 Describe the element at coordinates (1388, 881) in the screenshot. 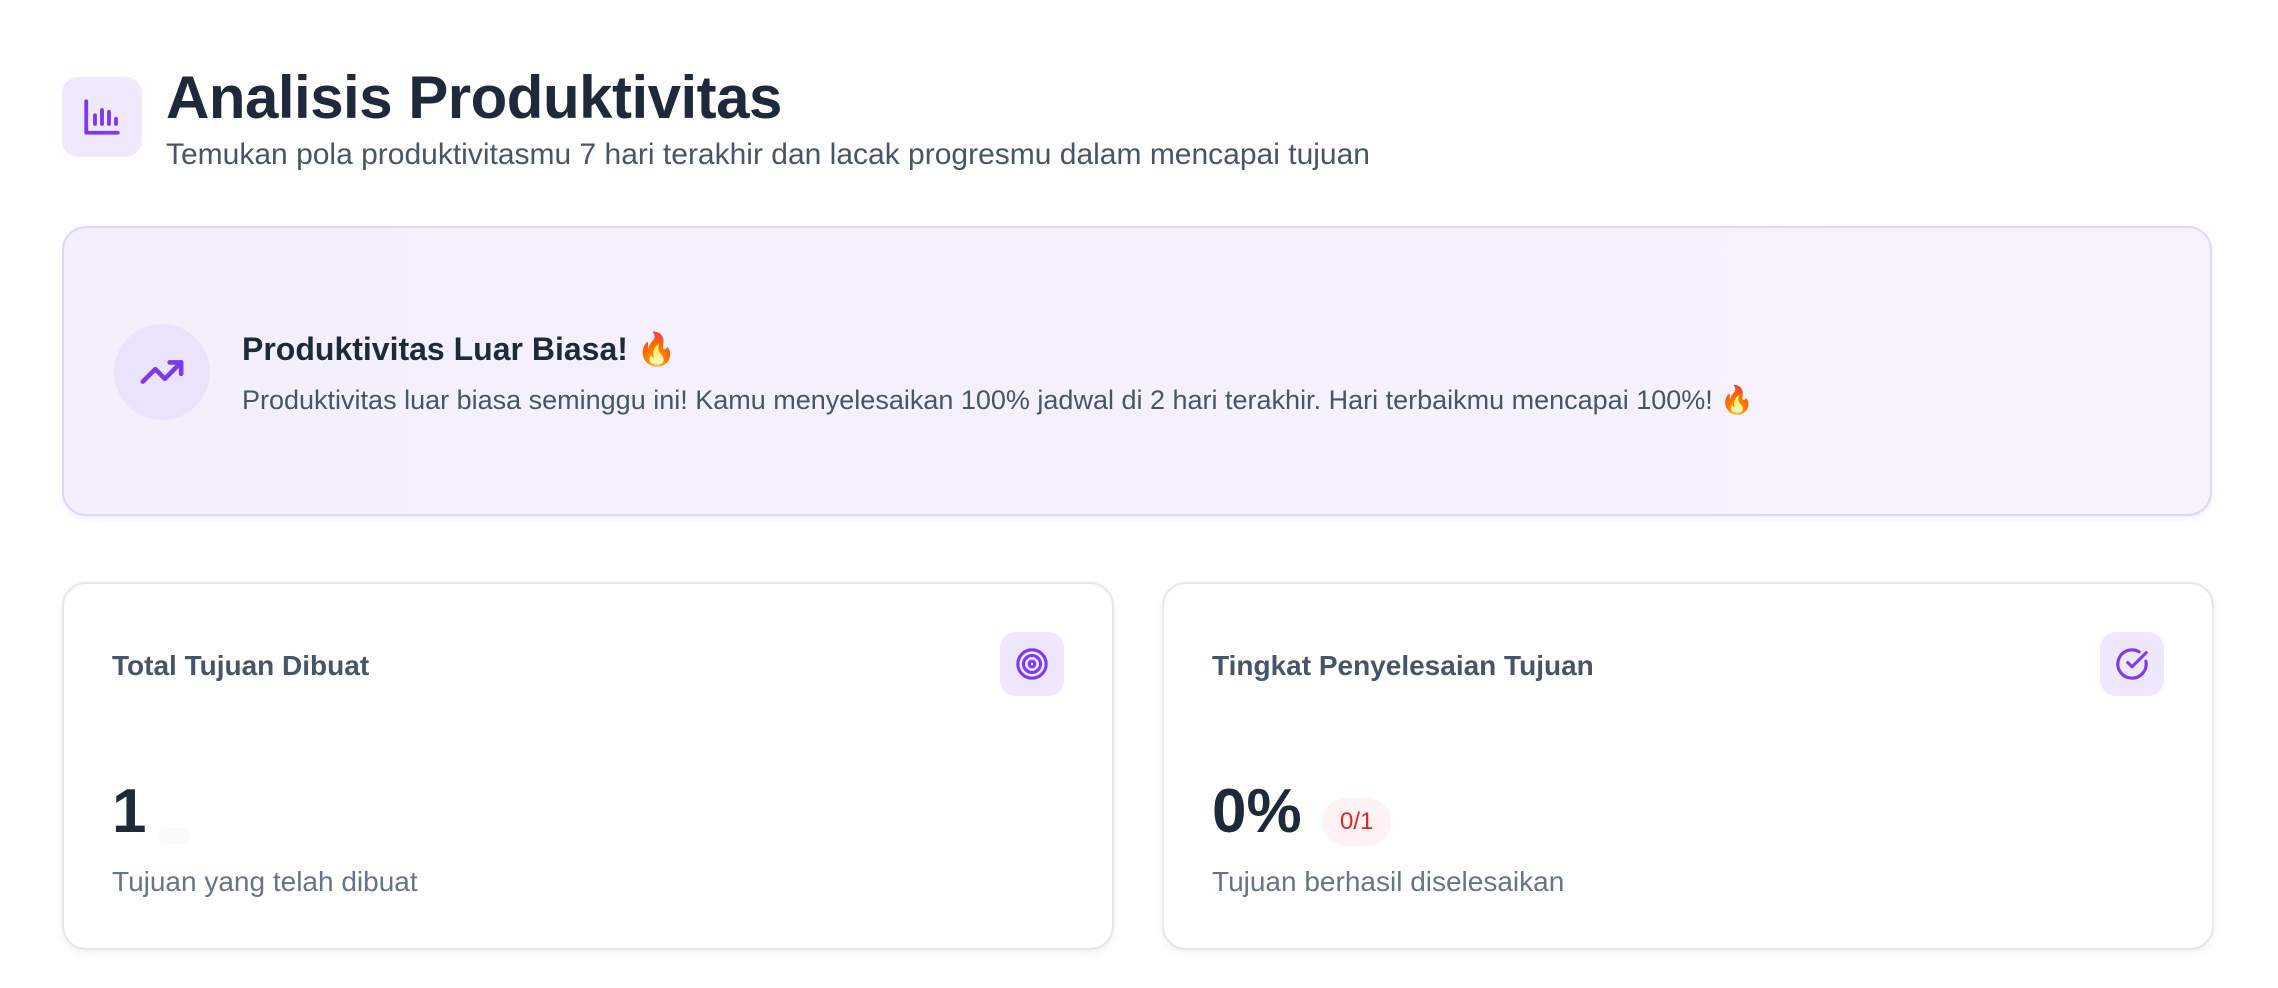

I see `card-caption: Tujuan berhasil diselesaikan` at that location.